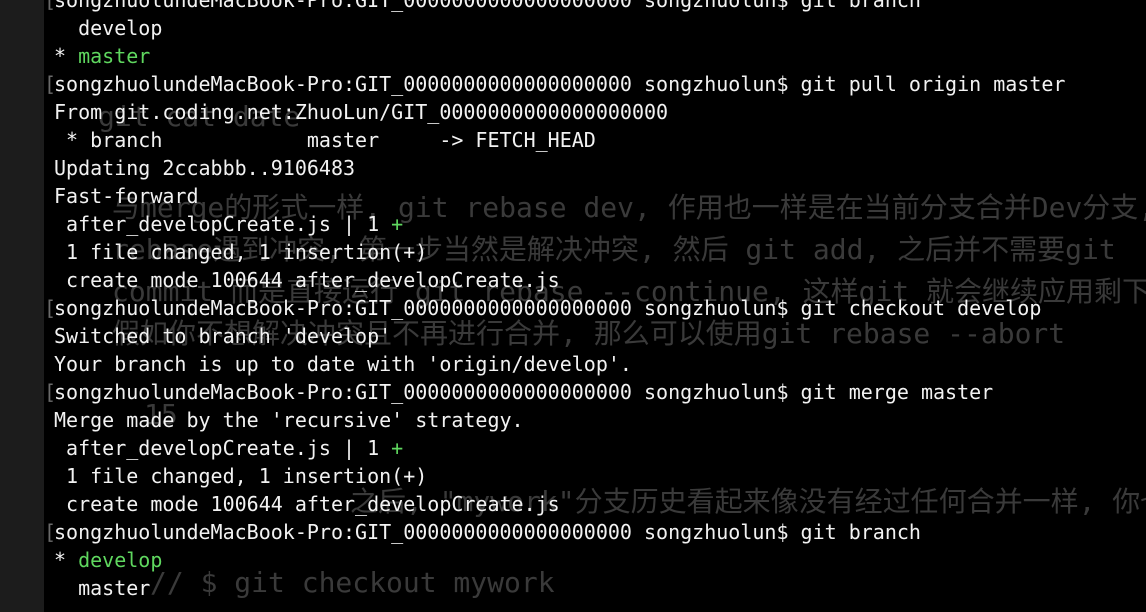 The image size is (1146, 612). Describe the element at coordinates (325, 140) in the screenshot. I see `output-line: * branch master -> FETCH_HEAD` at that location.